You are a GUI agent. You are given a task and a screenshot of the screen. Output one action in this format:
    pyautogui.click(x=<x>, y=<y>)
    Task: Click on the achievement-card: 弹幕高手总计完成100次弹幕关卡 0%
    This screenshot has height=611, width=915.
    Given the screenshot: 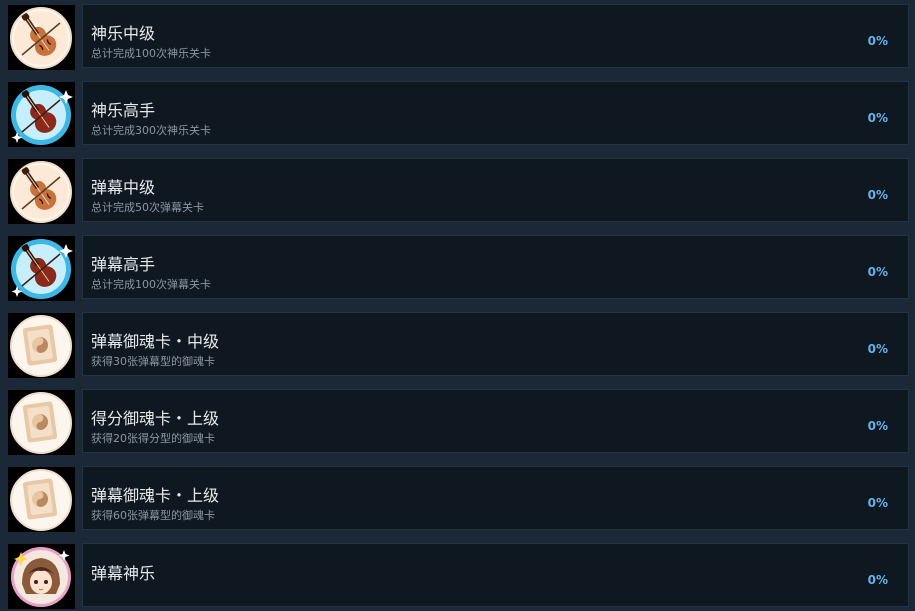 What is the action you would take?
    pyautogui.click(x=495, y=267)
    